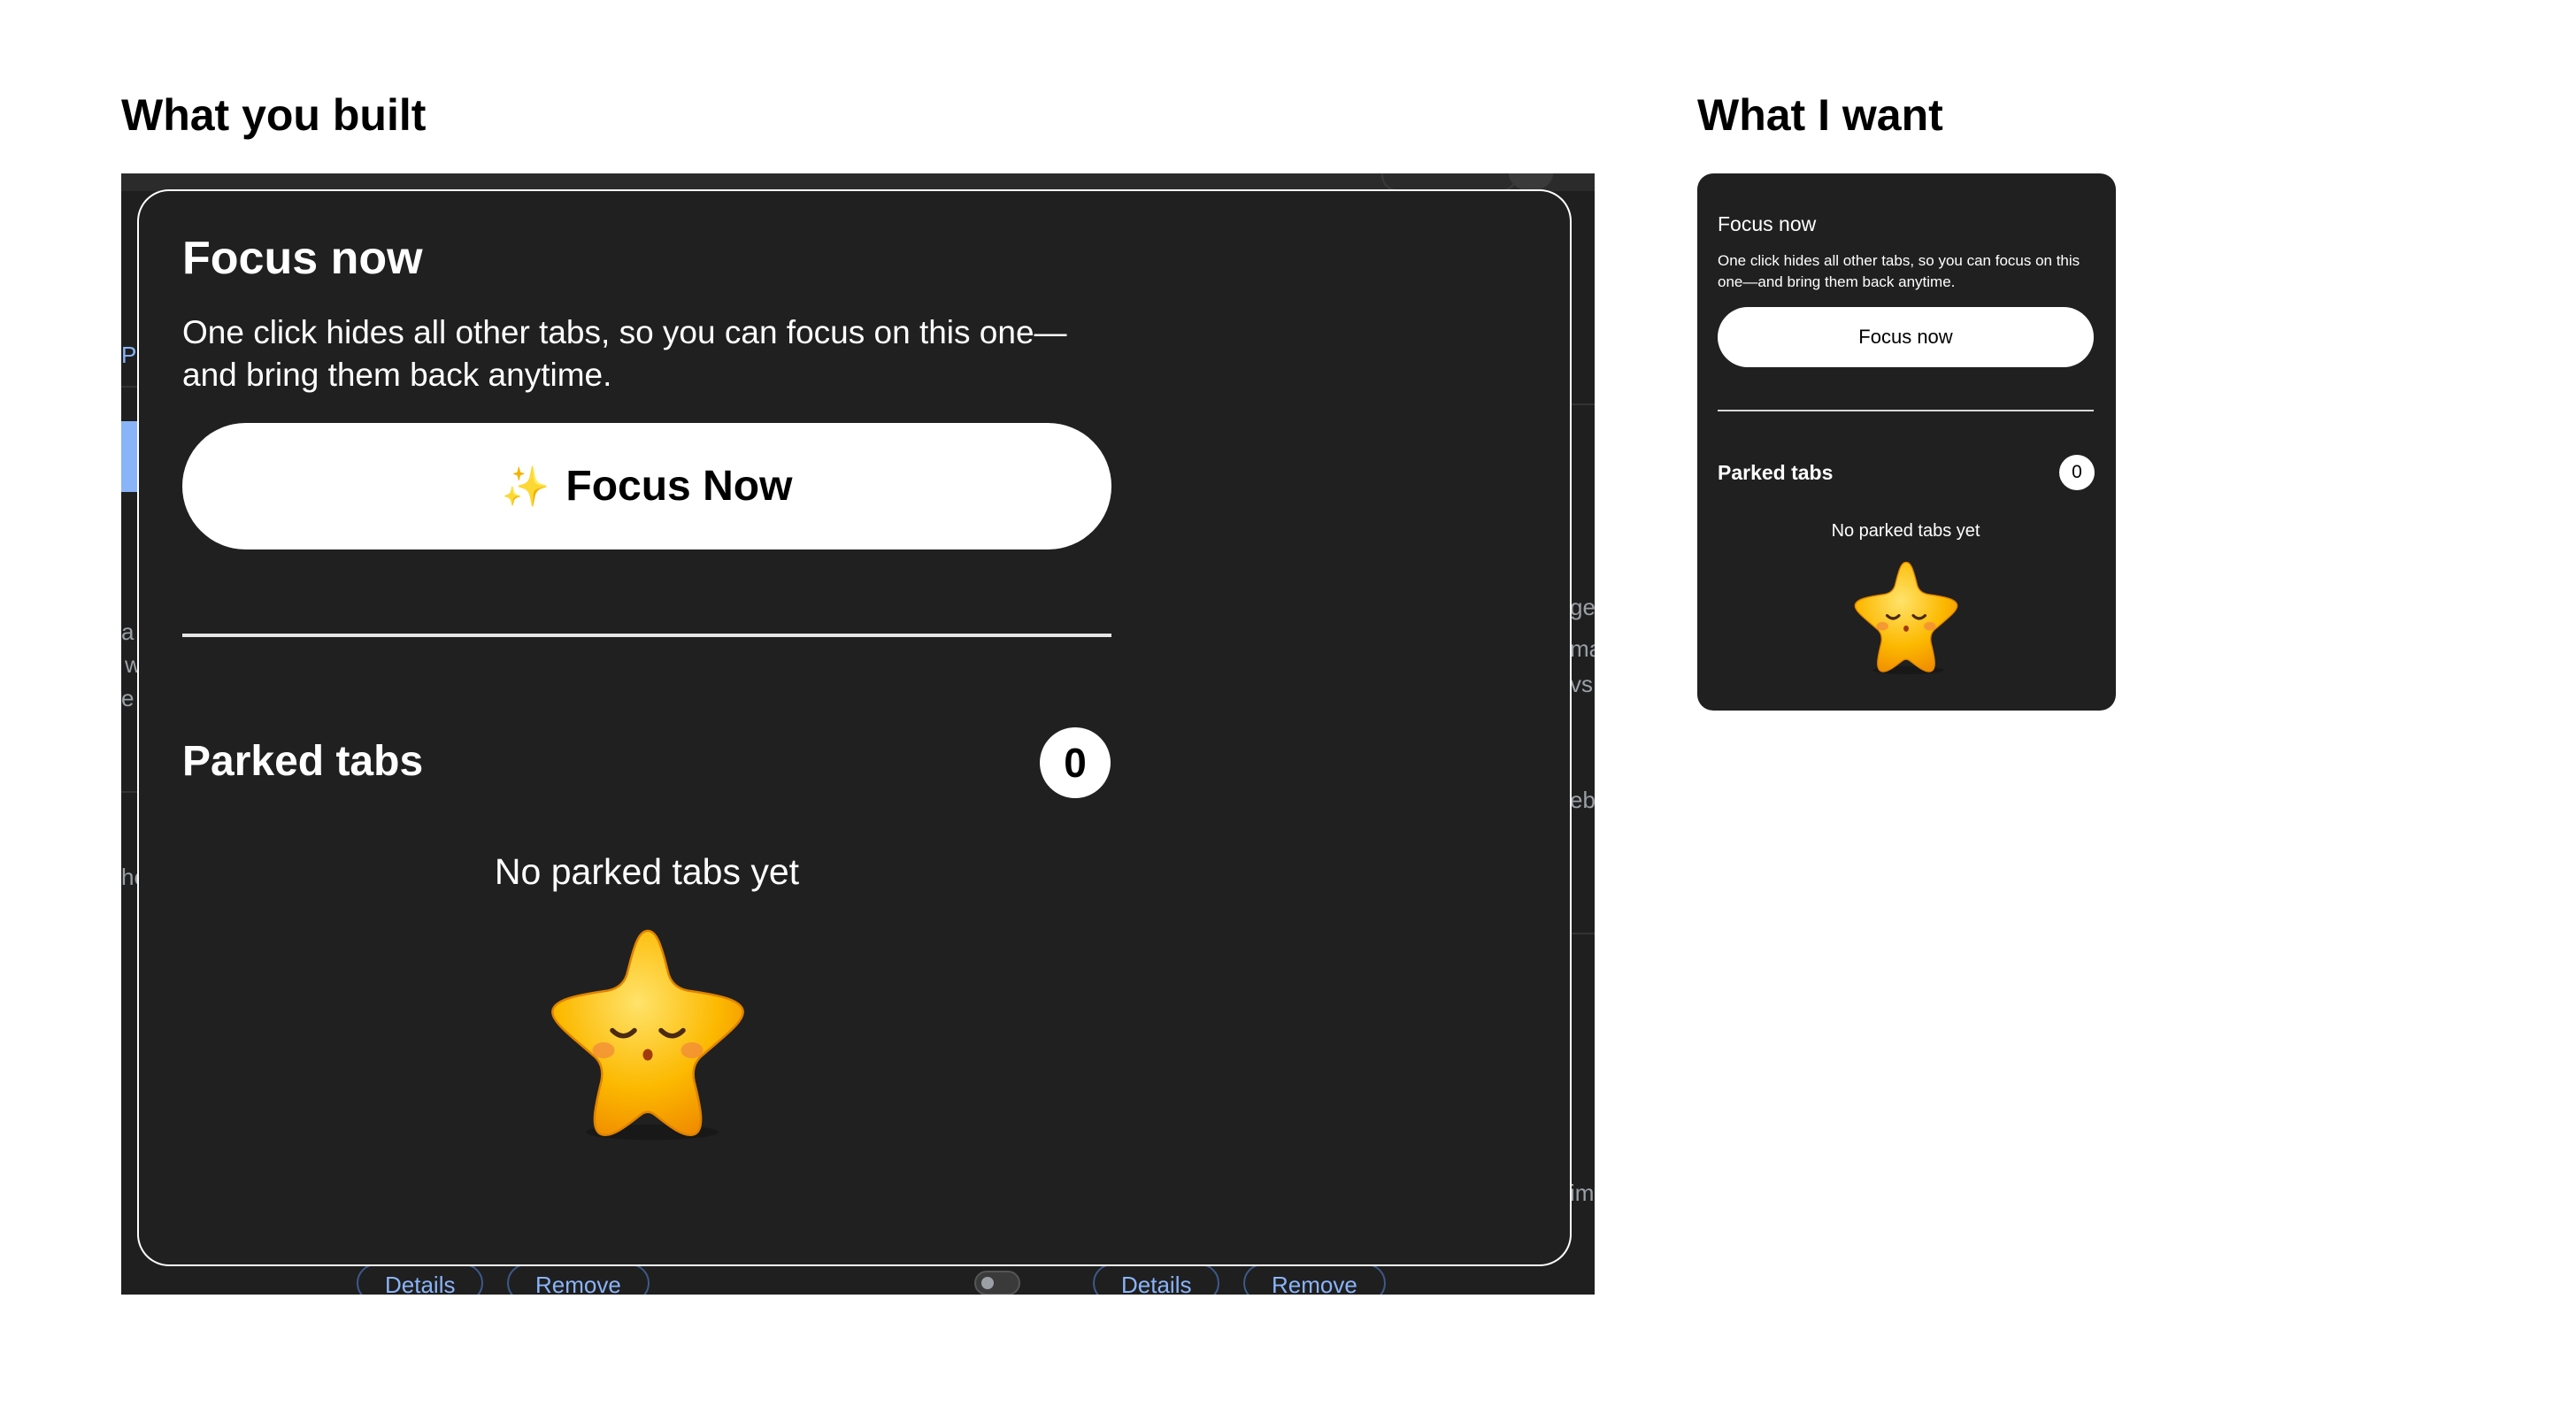  What do you see at coordinates (997, 1283) in the screenshot?
I see `extension-toggle` at bounding box center [997, 1283].